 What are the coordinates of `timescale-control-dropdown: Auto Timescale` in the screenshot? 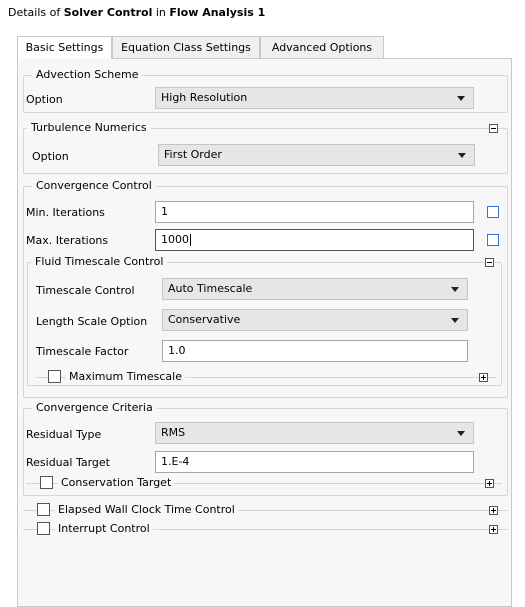 It's located at (315, 289).